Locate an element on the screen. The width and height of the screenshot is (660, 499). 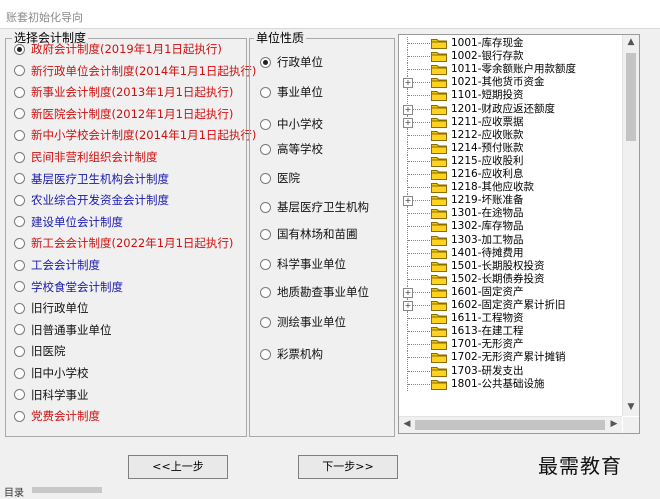
vertical-scrollbar: ▲ ▼ is located at coordinates (630, 225).